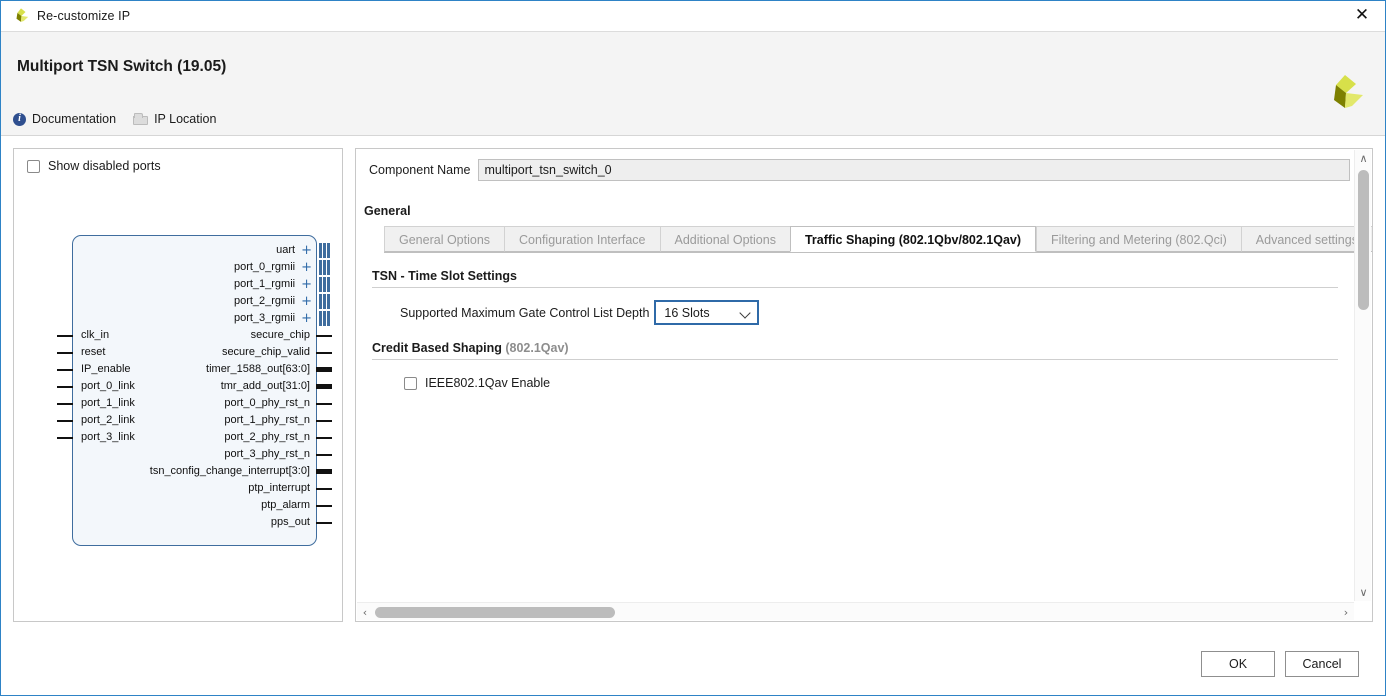 This screenshot has height=696, width=1386. Describe the element at coordinates (687, 312) in the screenshot. I see `gate-control-list-depth-value: 16 Slots` at that location.